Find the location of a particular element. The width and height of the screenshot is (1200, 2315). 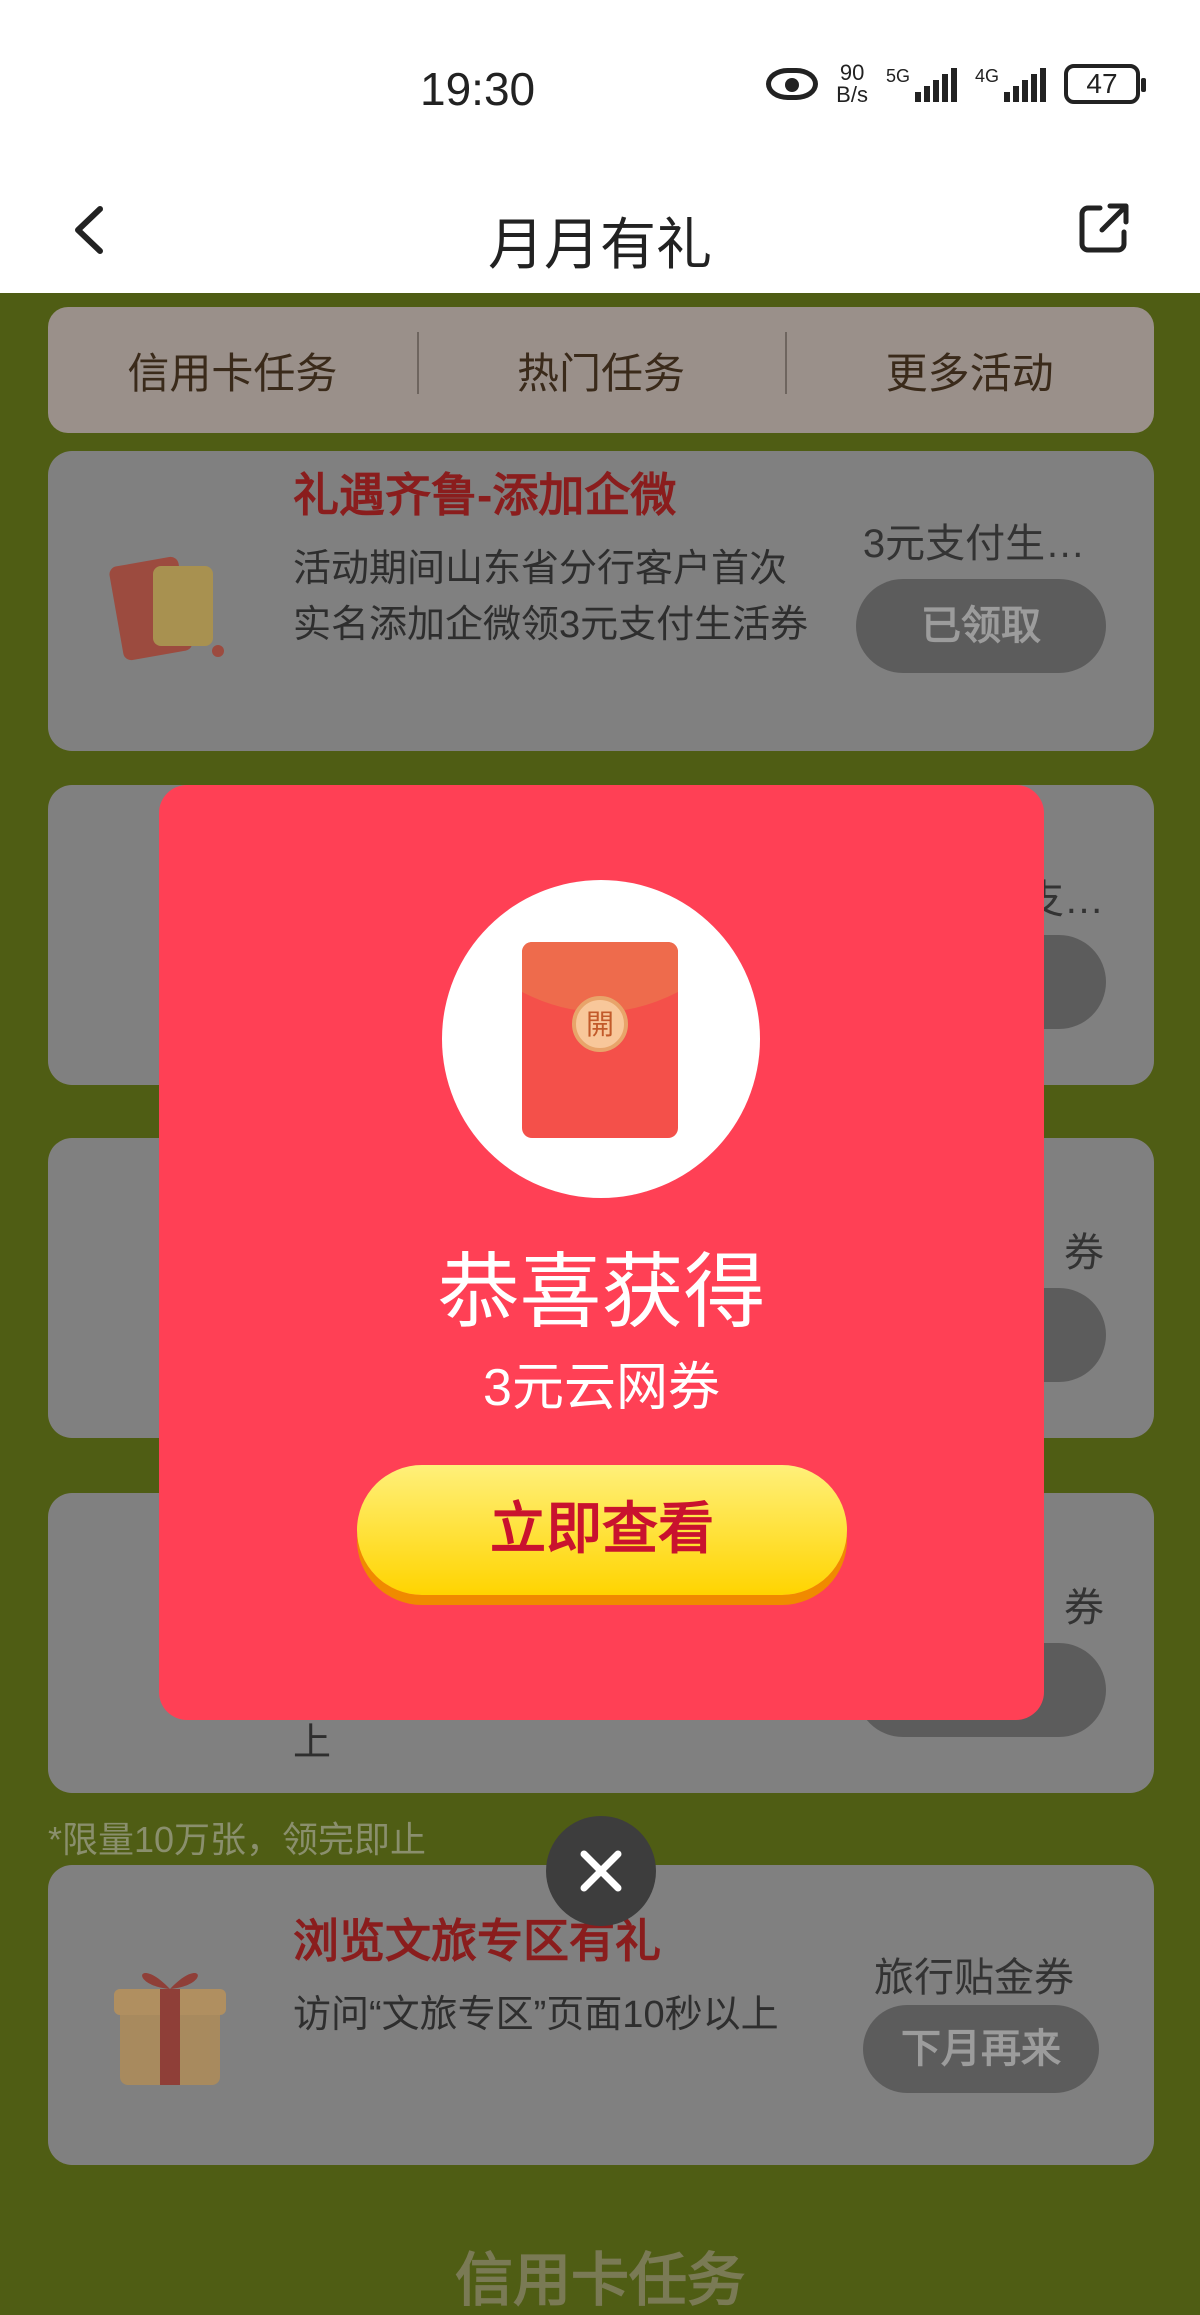

signal-5g-label: 5G is located at coordinates (897, 76).